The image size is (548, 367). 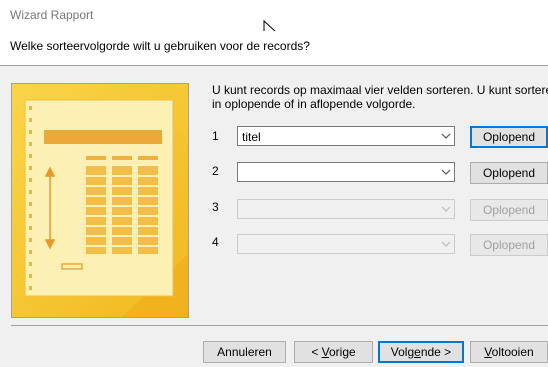 I want to click on sort-field-4-combobox, so click(x=346, y=244).